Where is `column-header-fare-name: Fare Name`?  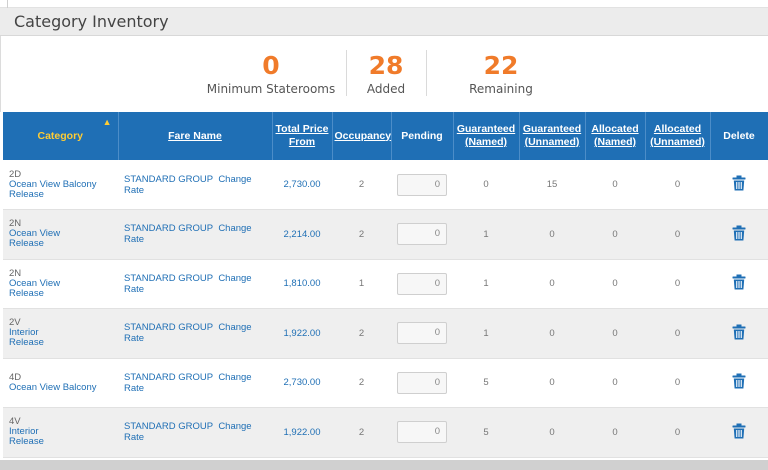 column-header-fare-name: Fare Name is located at coordinates (195, 136).